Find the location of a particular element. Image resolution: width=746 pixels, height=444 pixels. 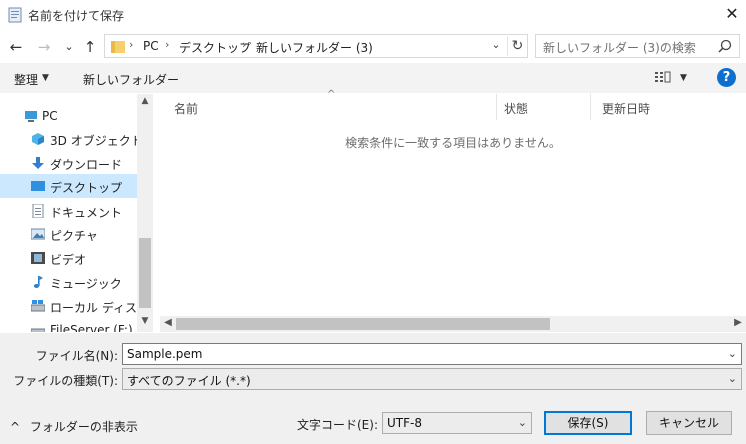

column-header-name: 名前 is located at coordinates (328, 107).